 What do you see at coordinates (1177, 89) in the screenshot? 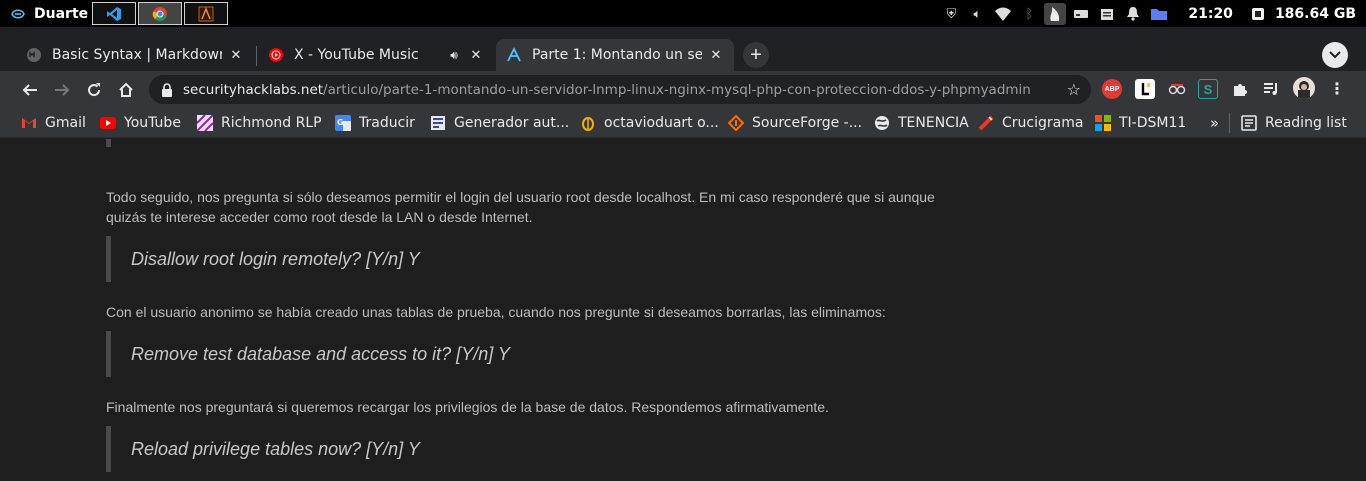
I see `spy-extension` at bounding box center [1177, 89].